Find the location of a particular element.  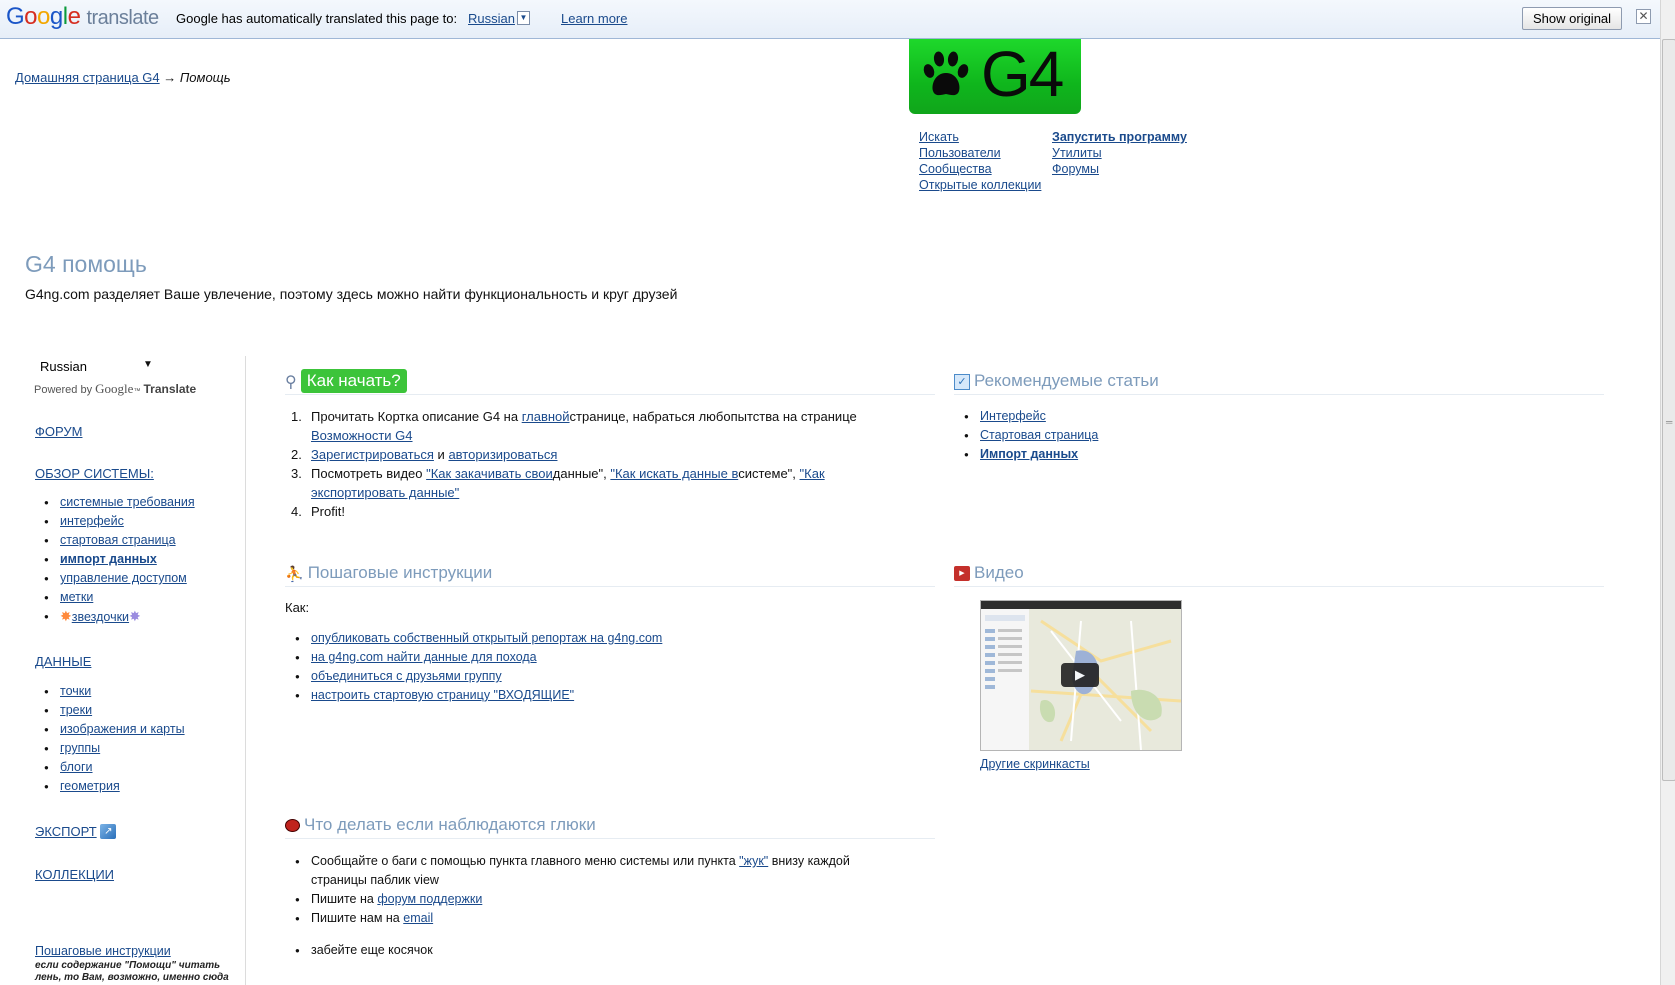

sidebar-item-import: импорт данных is located at coordinates (108, 559).